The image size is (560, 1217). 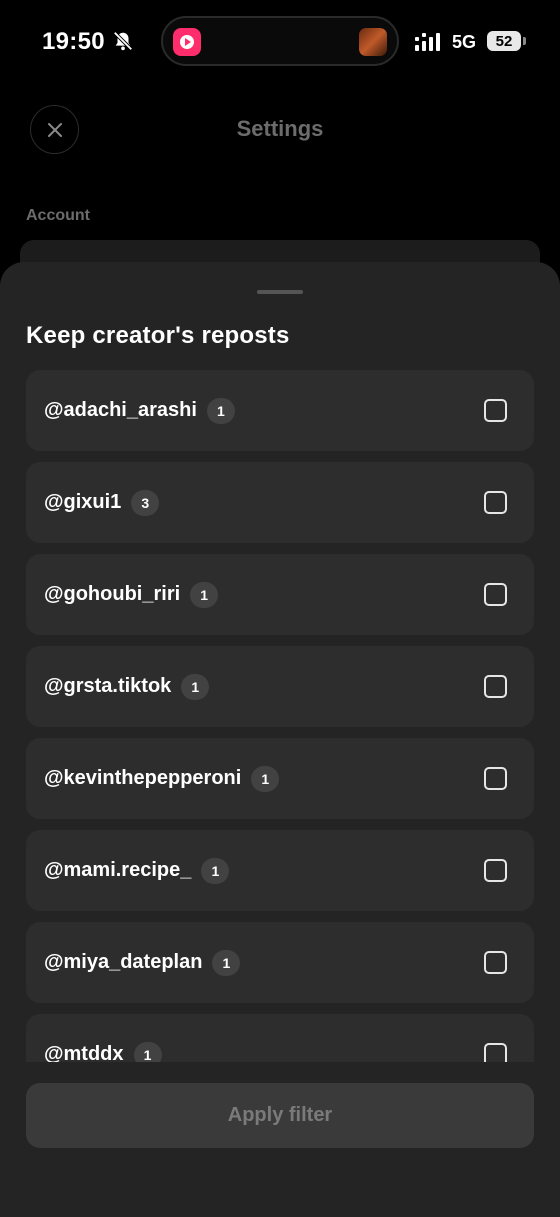 What do you see at coordinates (84, 1052) in the screenshot?
I see `creator-handle: @mtddx` at bounding box center [84, 1052].